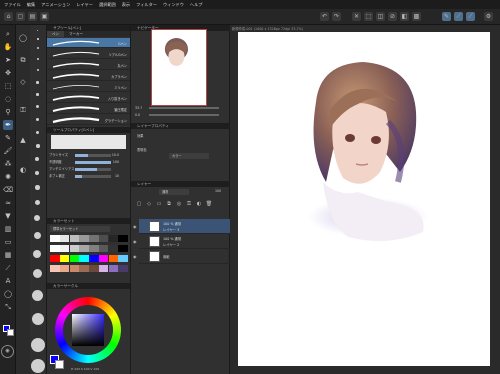 This screenshot has width=500, height=374. Describe the element at coordinates (88, 43) in the screenshot. I see `brush-item-selected: Gペン` at that location.